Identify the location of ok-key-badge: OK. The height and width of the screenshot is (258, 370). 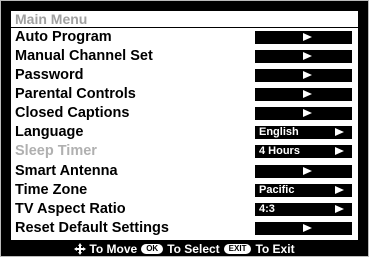
(152, 249).